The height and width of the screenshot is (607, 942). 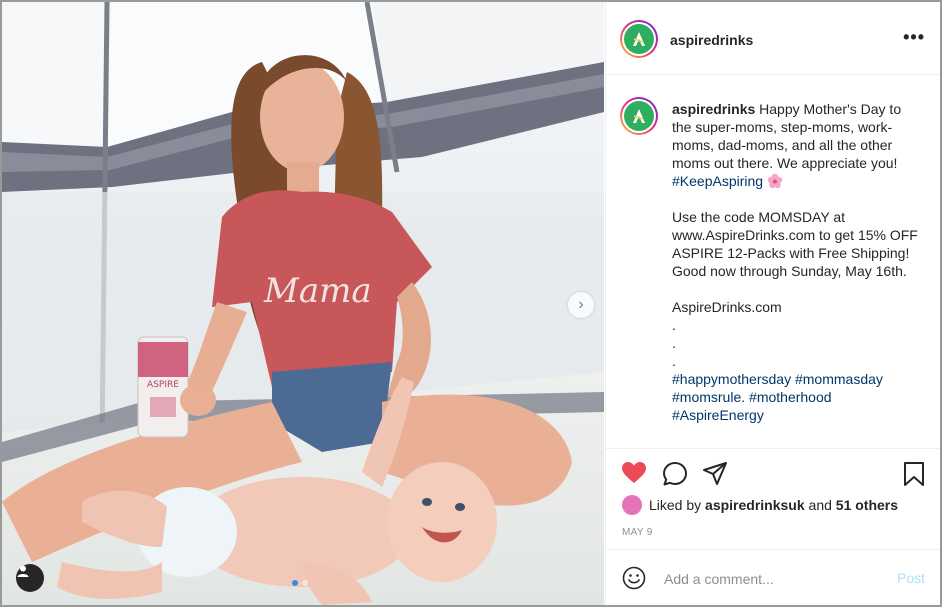 What do you see at coordinates (839, 379) in the screenshot?
I see `hashtag-mommasday: #mommasday` at bounding box center [839, 379].